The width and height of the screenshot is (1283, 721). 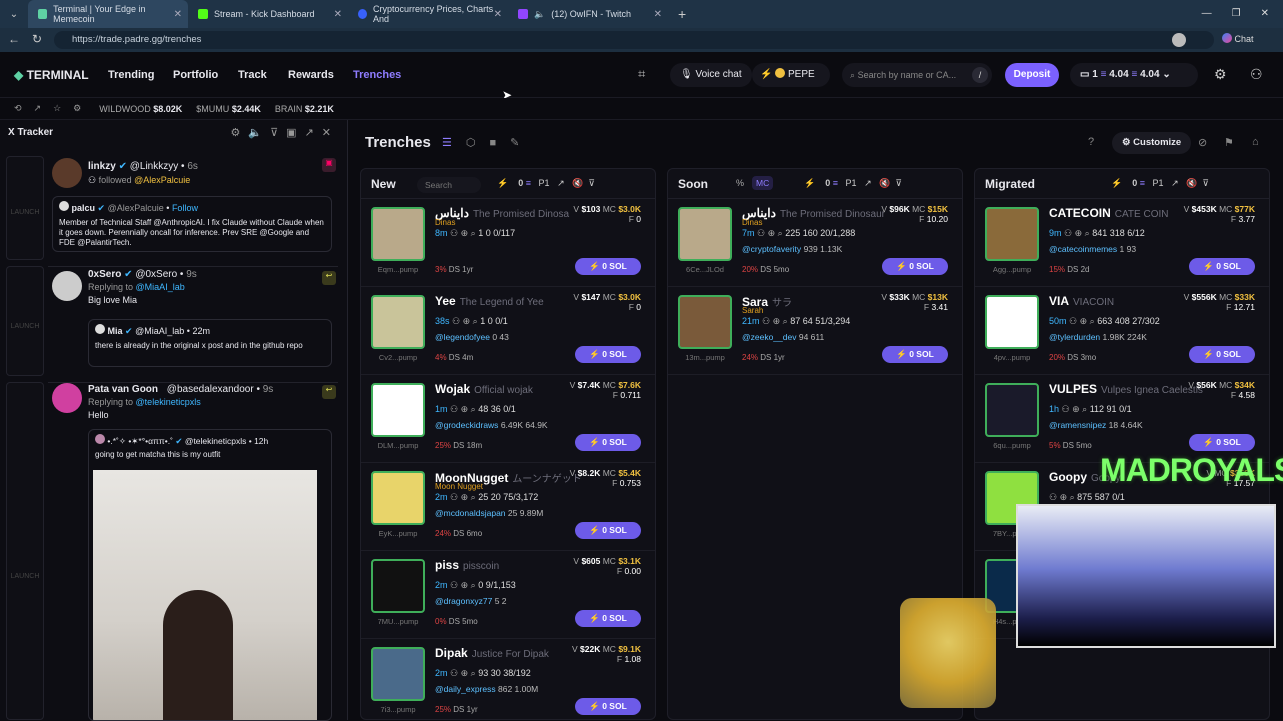 I want to click on tab-coinmarketcap: Cryptocurrency Prices, Charts And ✕, so click(x=428, y=14).